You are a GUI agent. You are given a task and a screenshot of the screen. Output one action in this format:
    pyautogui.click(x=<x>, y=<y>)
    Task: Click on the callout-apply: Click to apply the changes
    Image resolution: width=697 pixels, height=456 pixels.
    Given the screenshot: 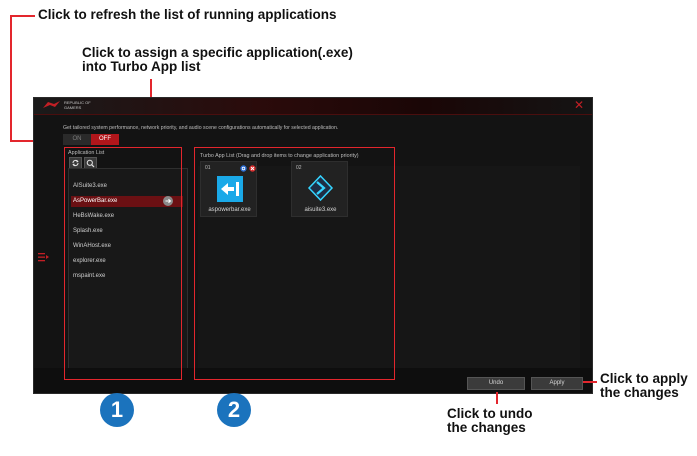 What is the action you would take?
    pyautogui.click(x=644, y=385)
    